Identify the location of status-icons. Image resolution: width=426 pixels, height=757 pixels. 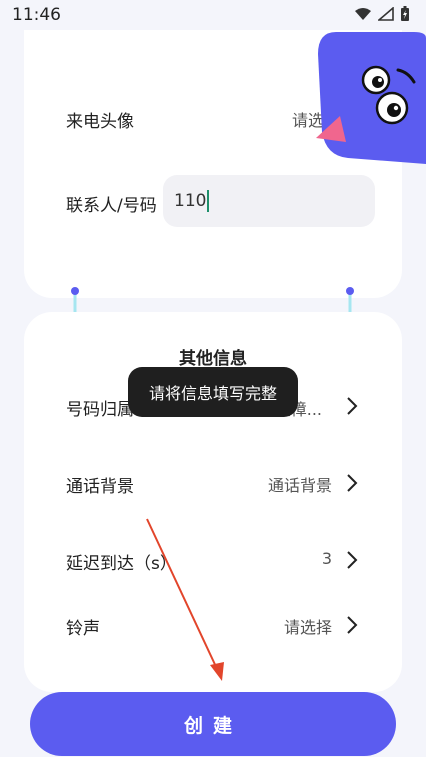
(382, 14).